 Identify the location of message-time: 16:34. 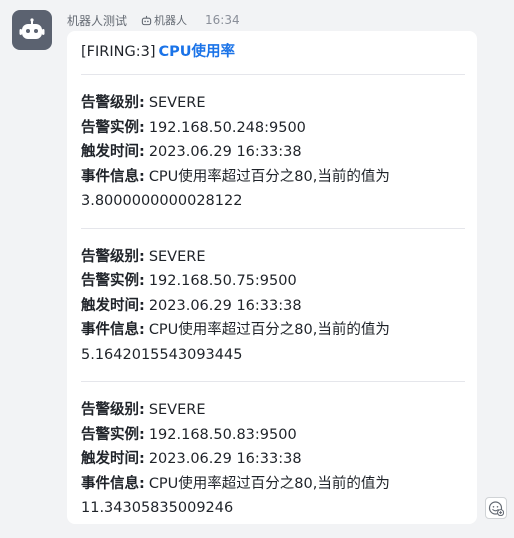
(222, 20).